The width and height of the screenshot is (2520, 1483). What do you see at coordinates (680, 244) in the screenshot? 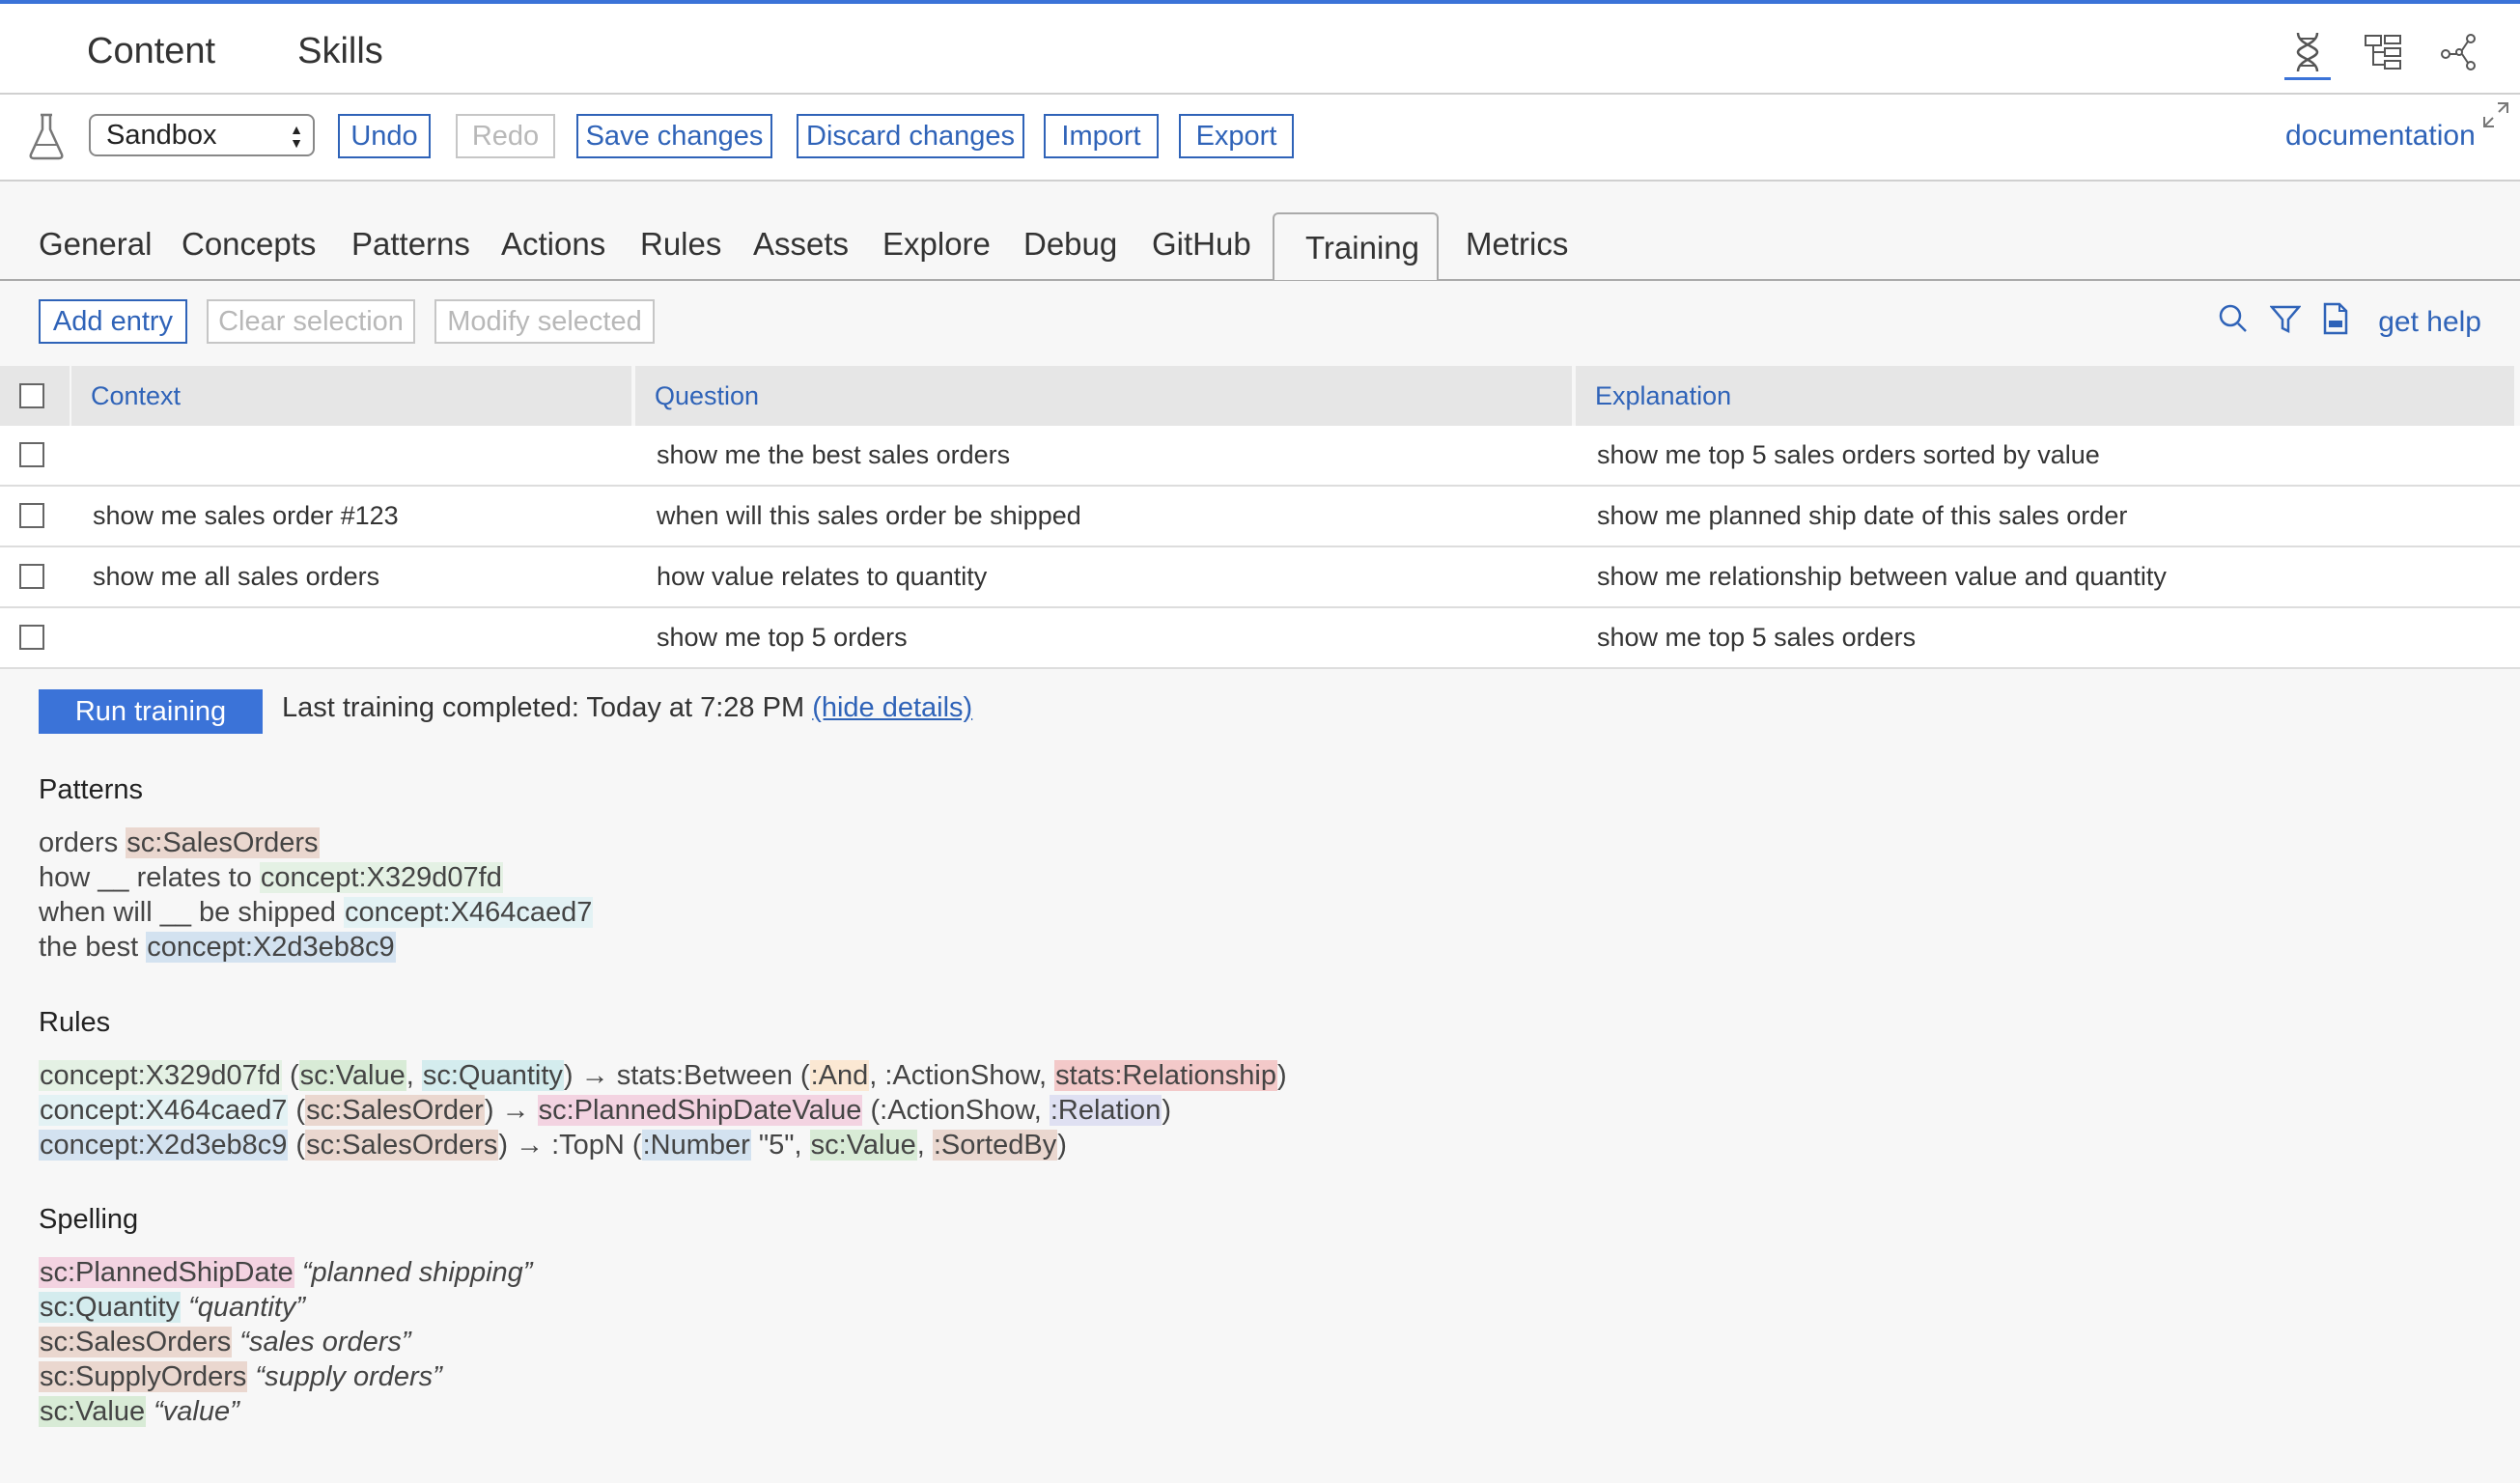
I see `tab-rules: Rules` at bounding box center [680, 244].